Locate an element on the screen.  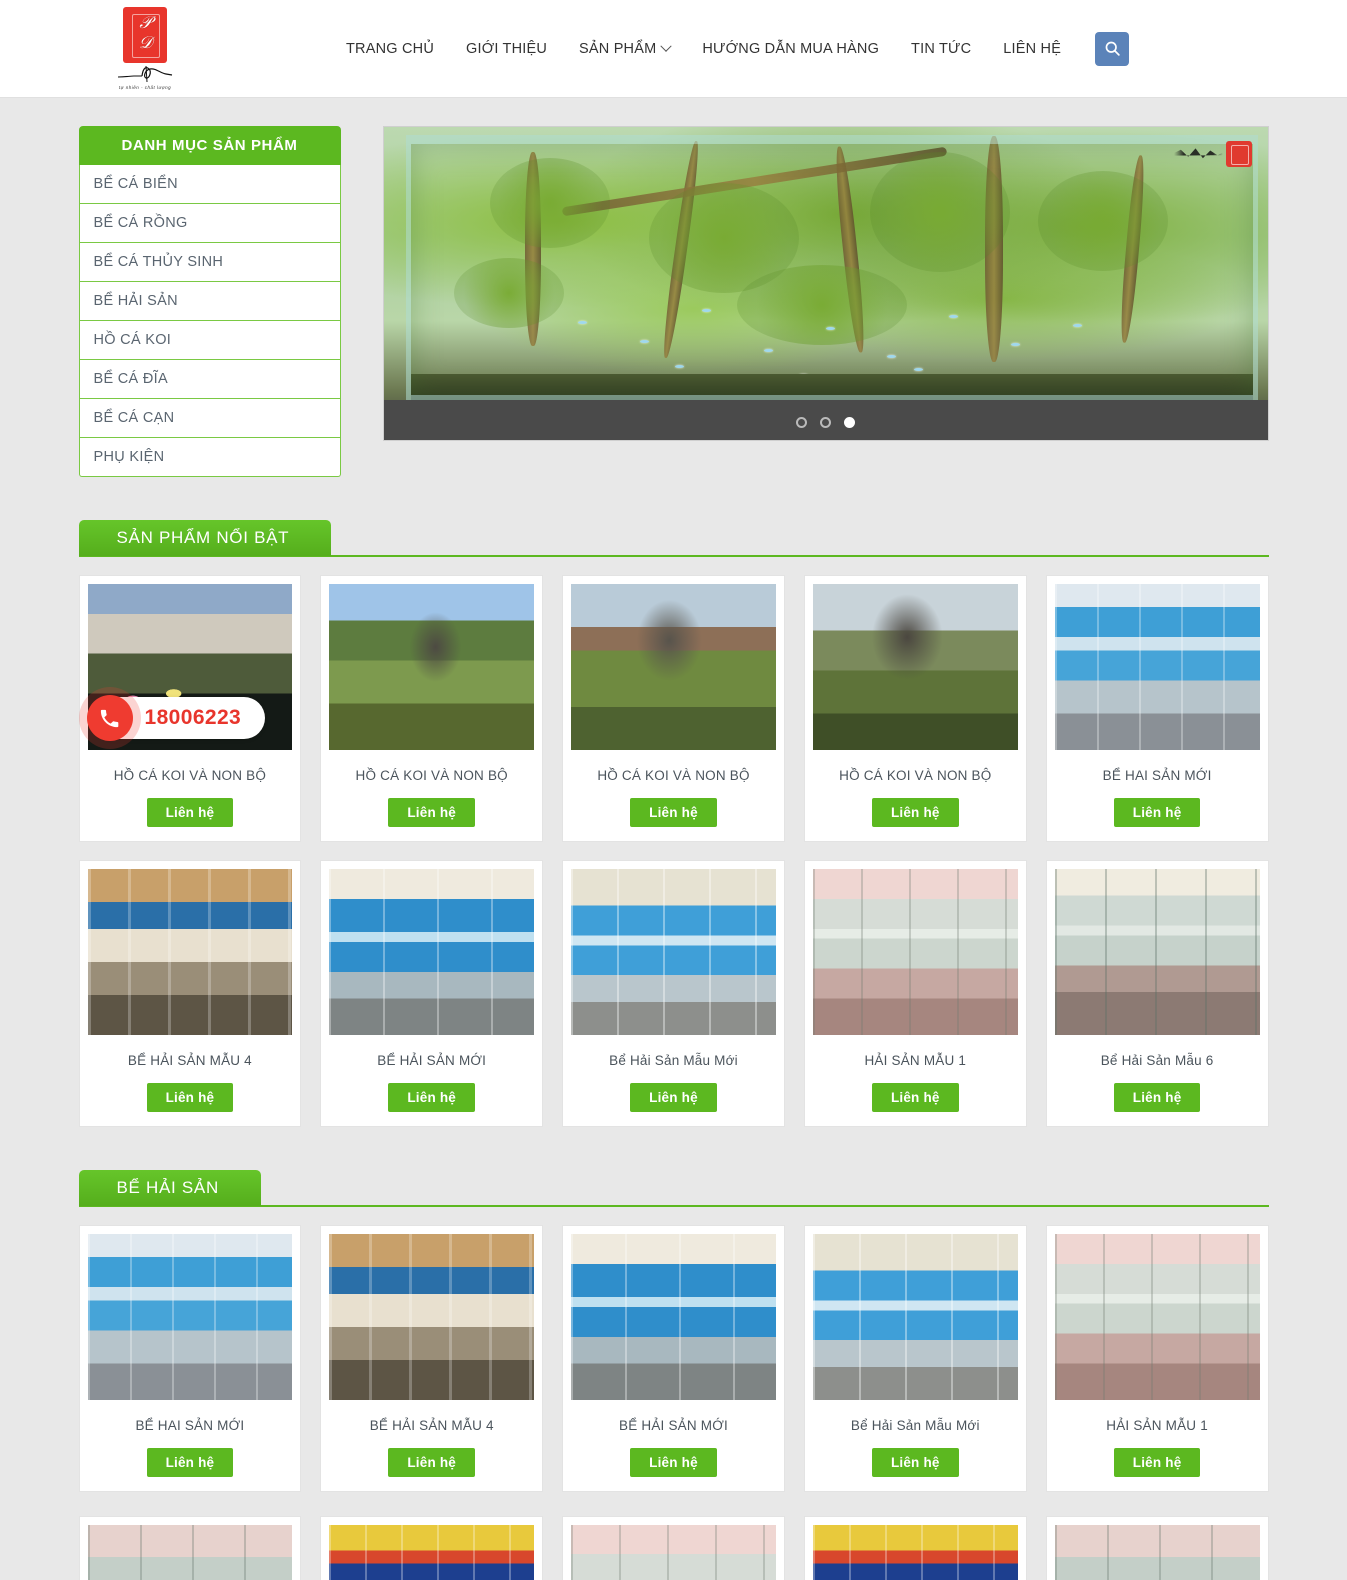
product-title: BỂ HẢI SẢN MỚI is located at coordinates (673, 1425).